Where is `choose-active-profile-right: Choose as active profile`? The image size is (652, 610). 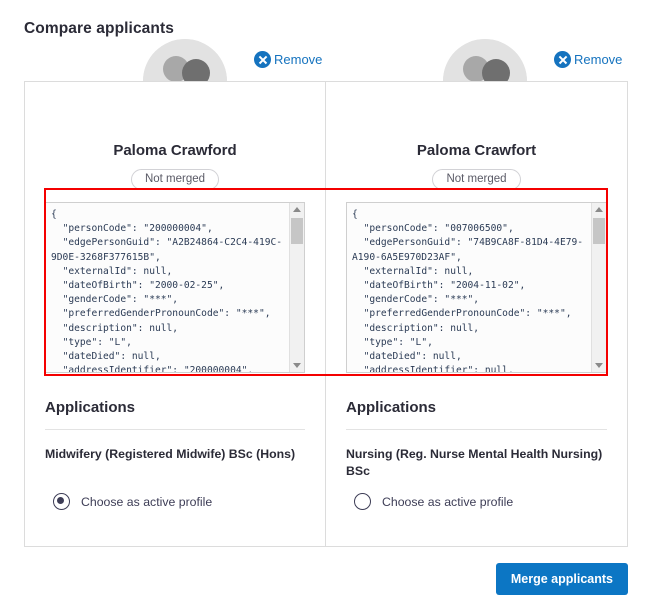
choose-active-profile-right: Choose as active profile is located at coordinates (433, 501).